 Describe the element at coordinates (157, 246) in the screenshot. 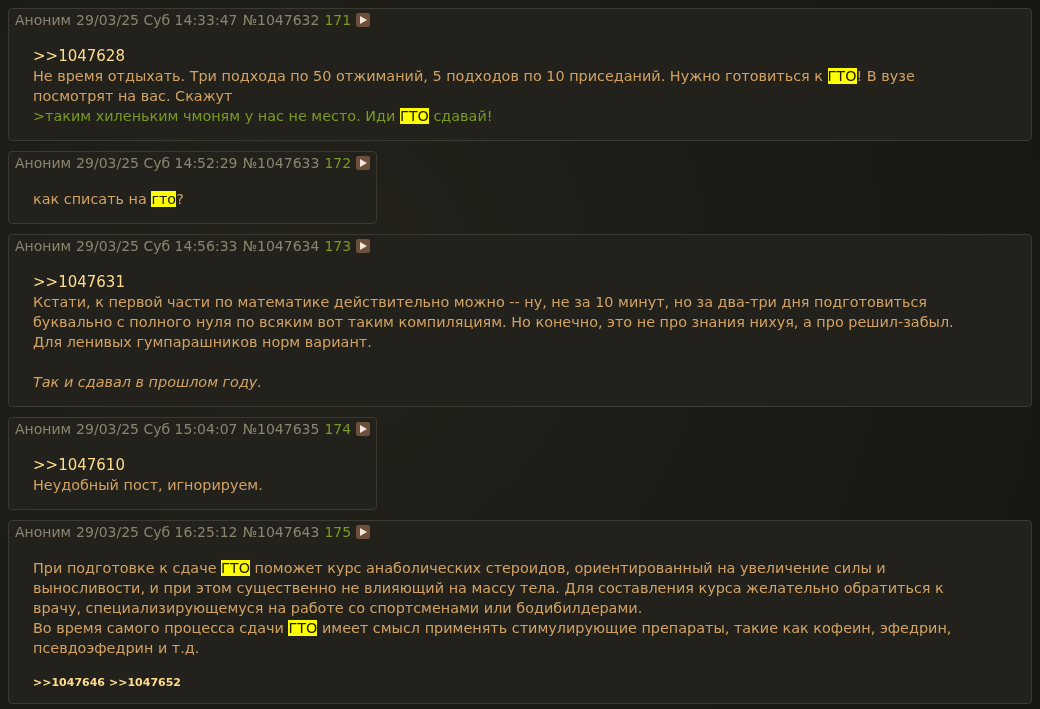

I see `post-date: 29/03/25 Суб 14:56:33` at that location.